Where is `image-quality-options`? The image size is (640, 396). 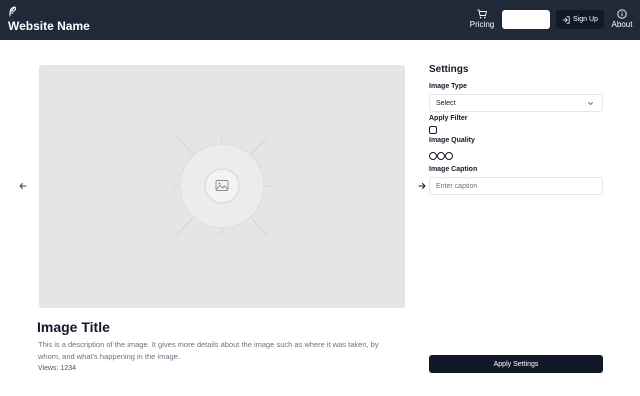
image-quality-options is located at coordinates (441, 156).